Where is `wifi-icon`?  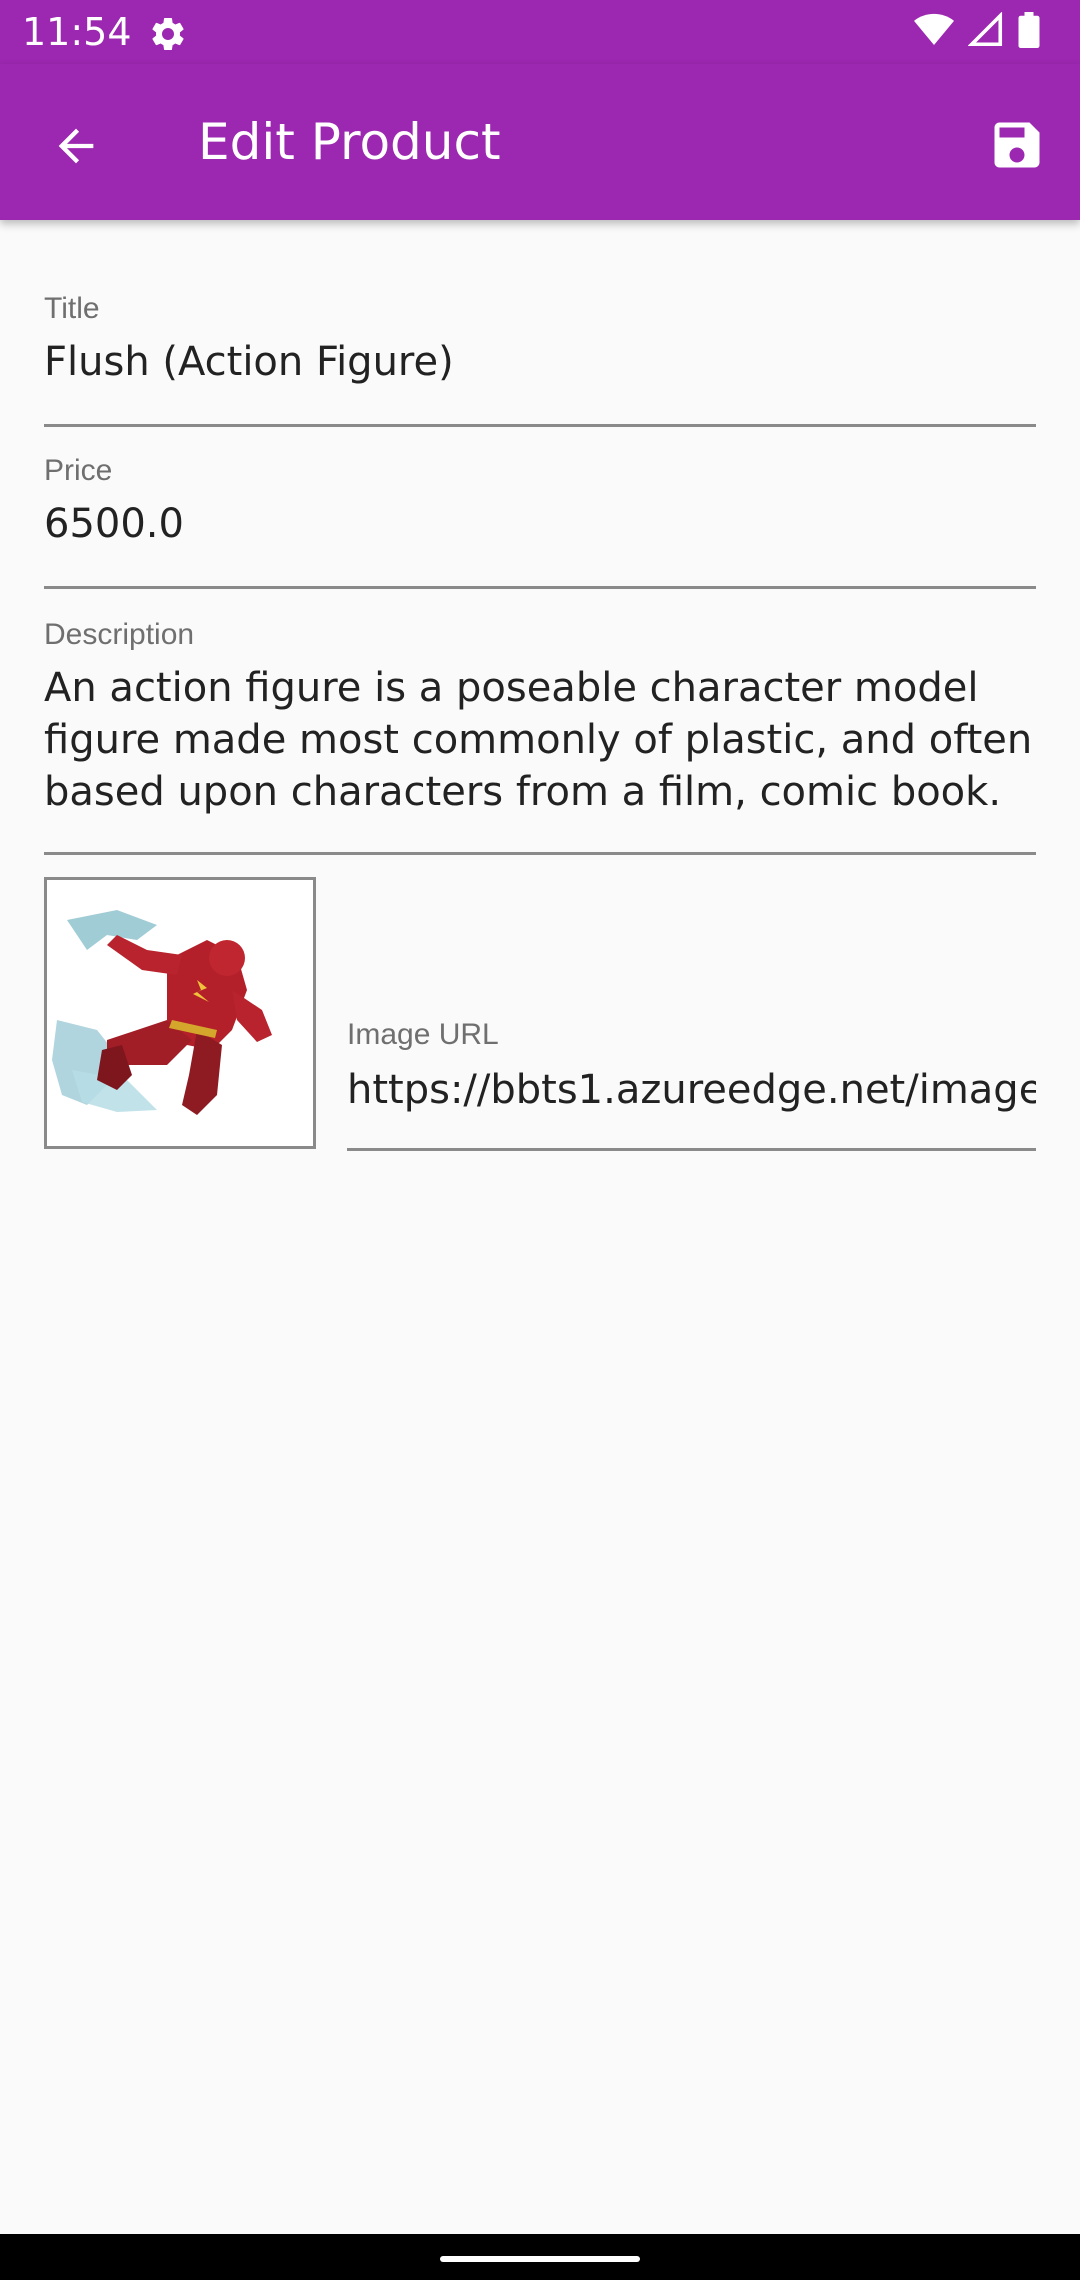
wifi-icon is located at coordinates (934, 32).